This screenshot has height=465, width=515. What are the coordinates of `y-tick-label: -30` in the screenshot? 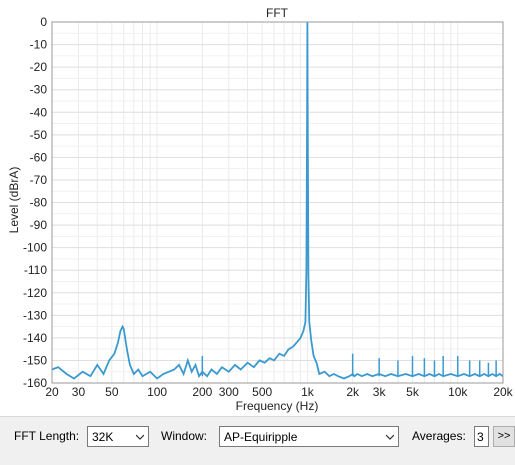 It's located at (39, 90).